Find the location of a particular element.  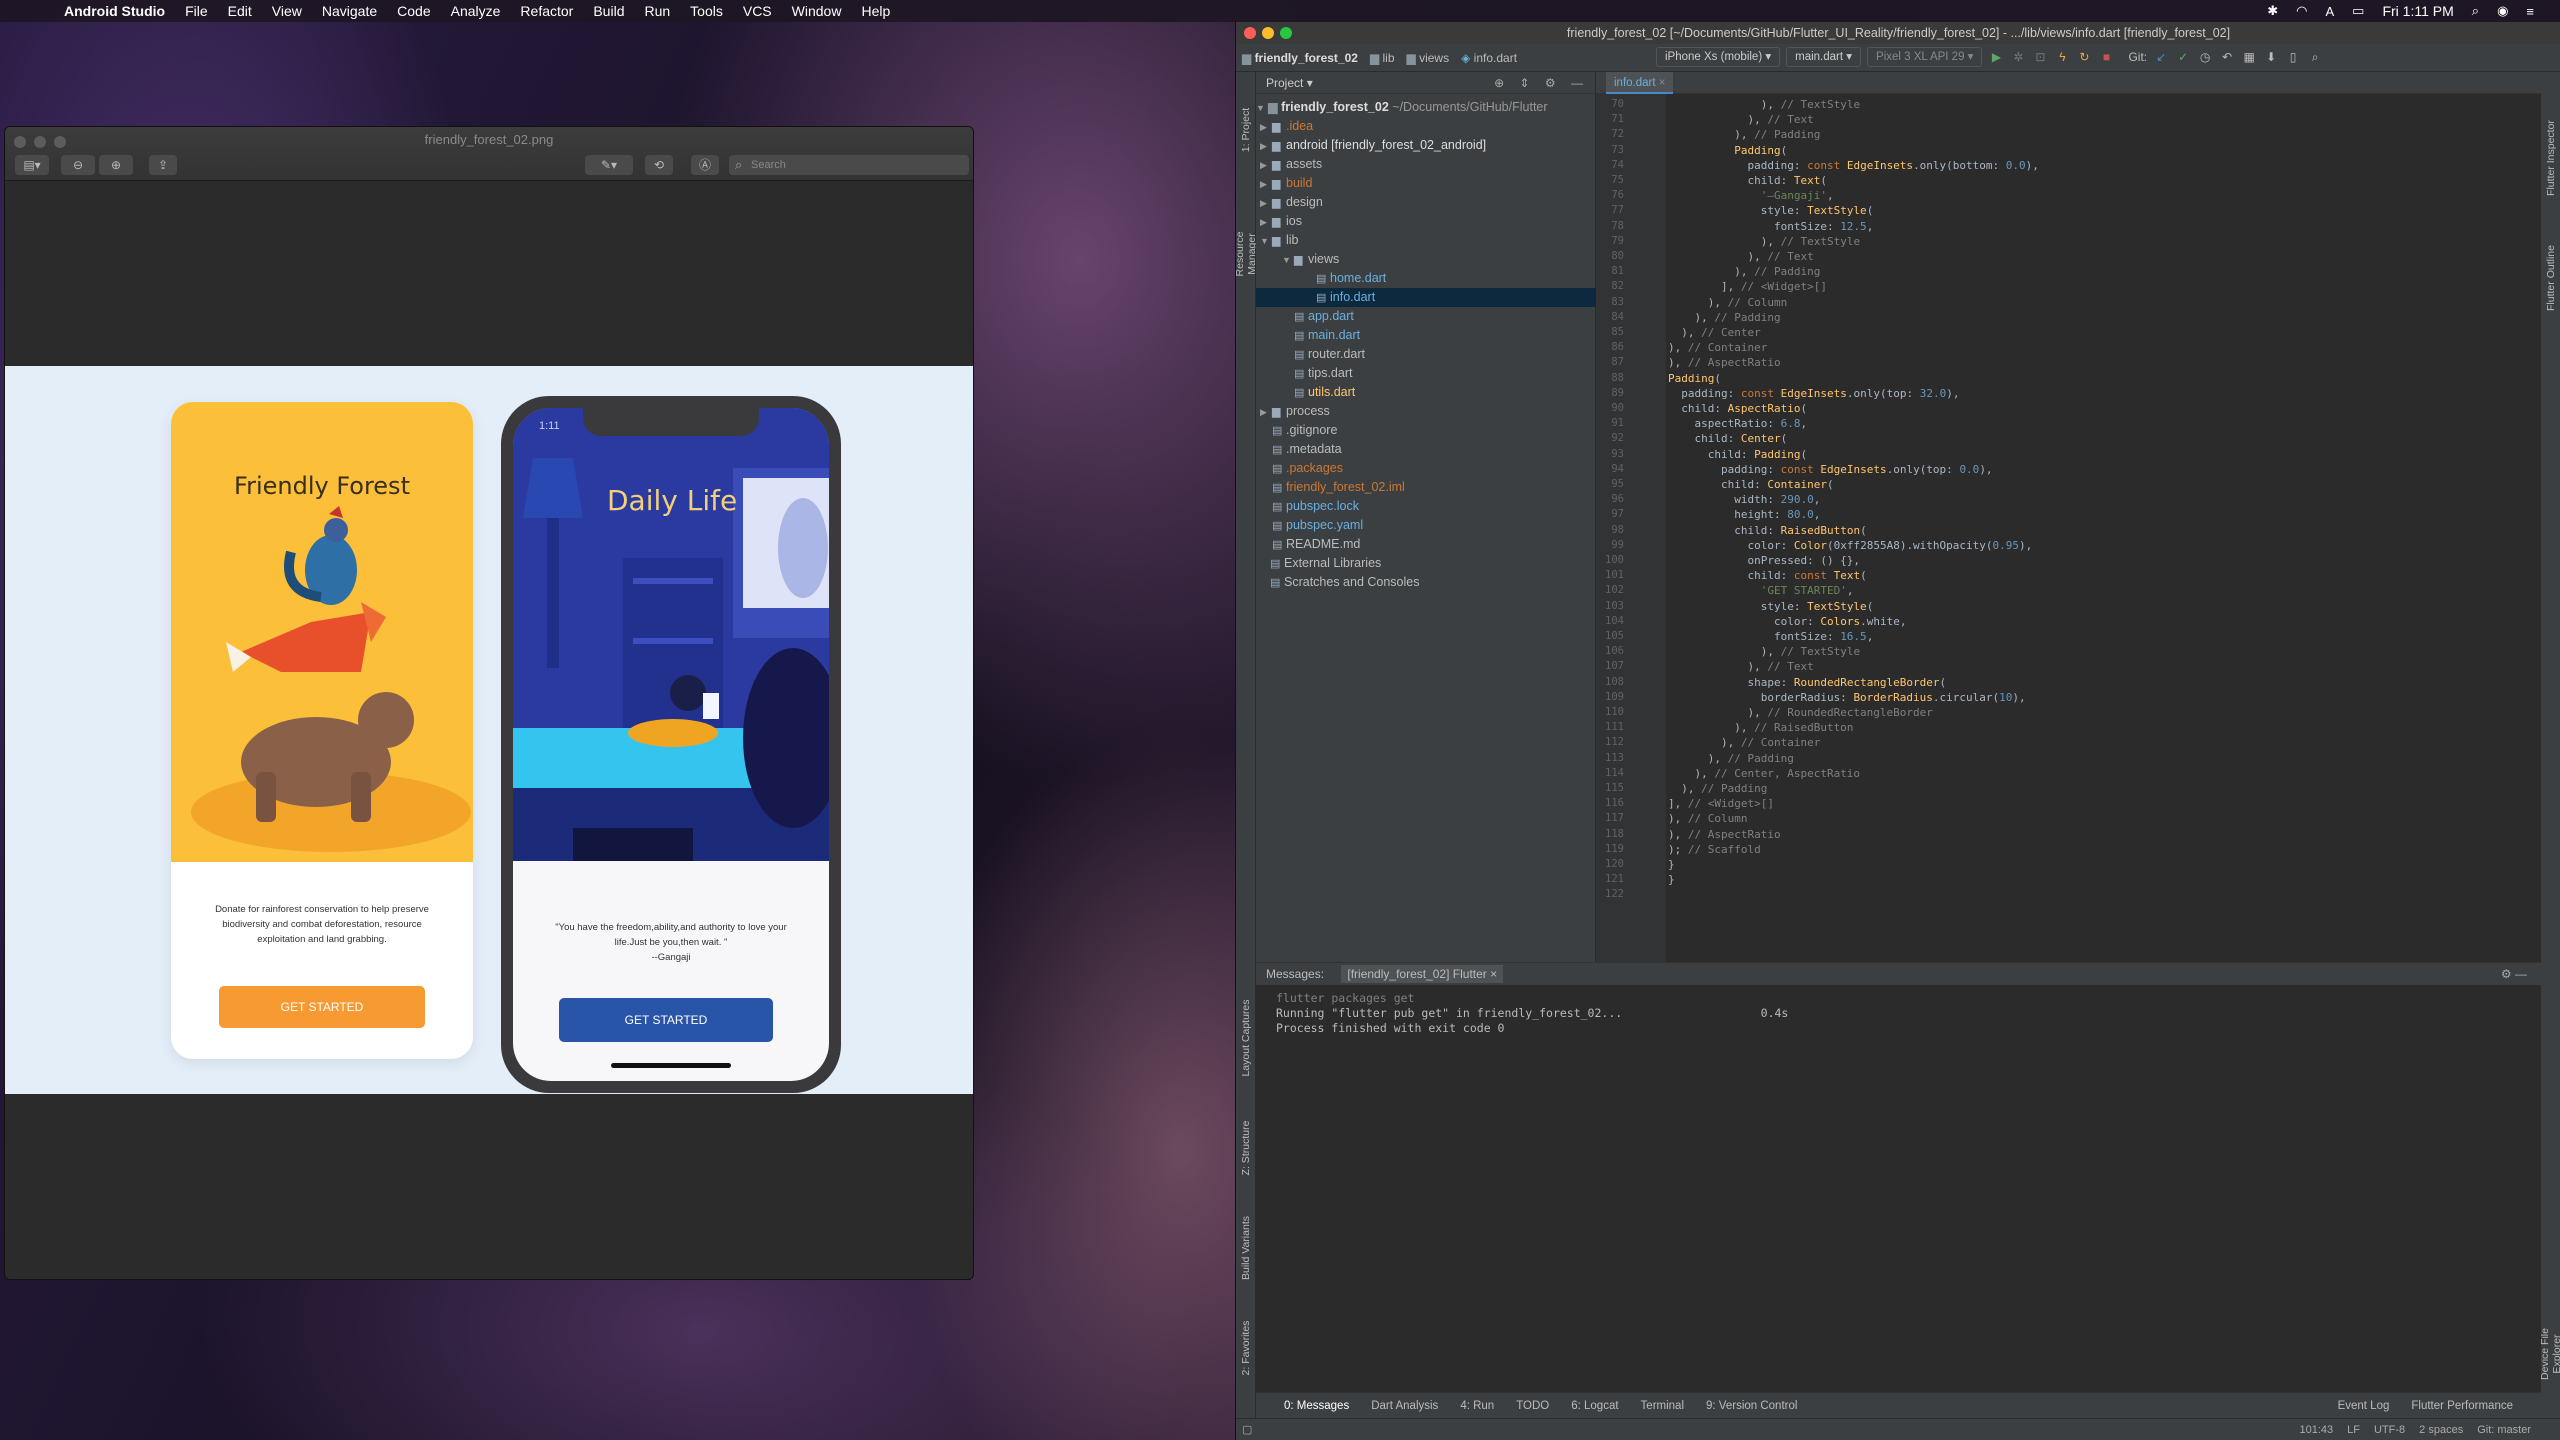

menu-analyze: Analyze is located at coordinates (476, 11).